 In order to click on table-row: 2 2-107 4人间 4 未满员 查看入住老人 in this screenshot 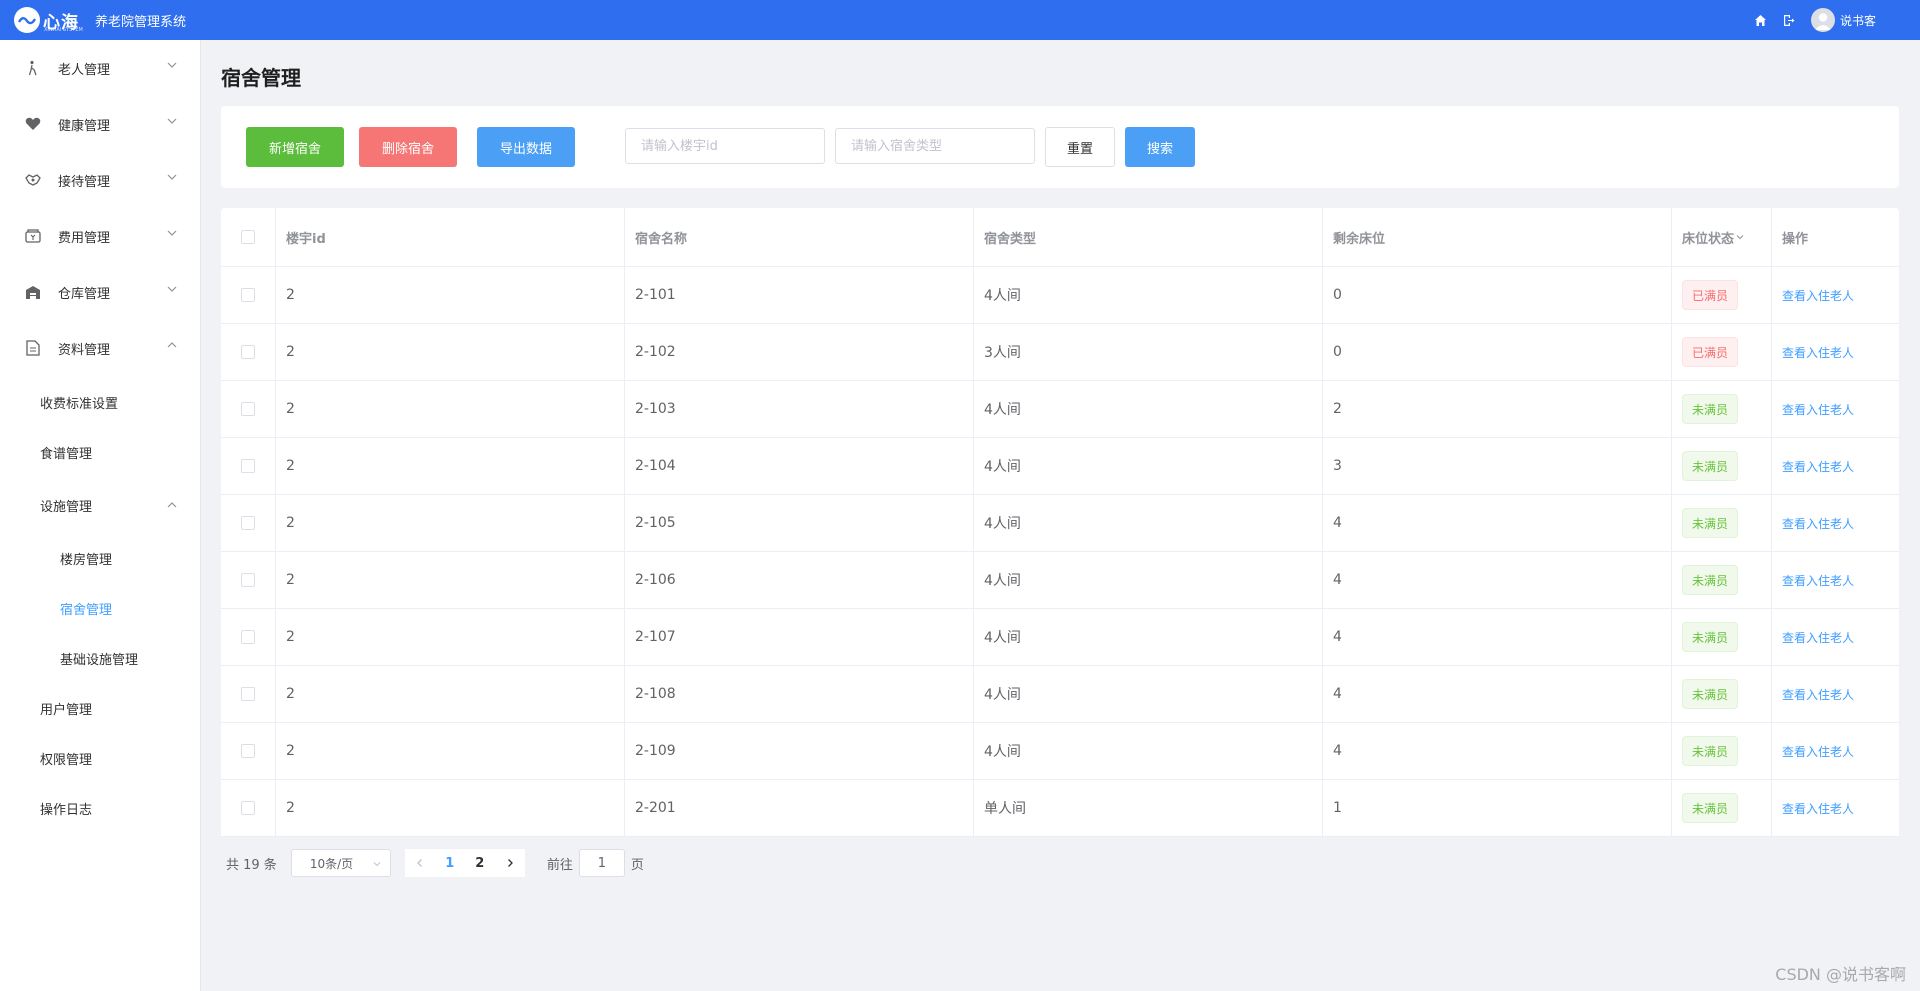, I will do `click(1060, 637)`.